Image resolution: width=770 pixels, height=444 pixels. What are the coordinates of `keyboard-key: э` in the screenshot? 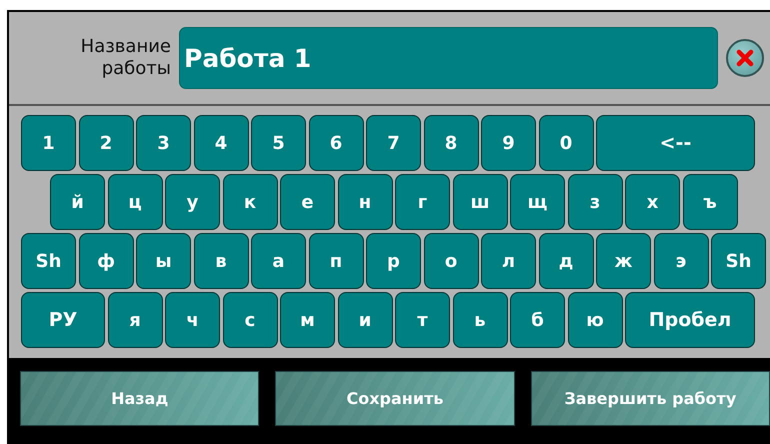 It's located at (681, 261).